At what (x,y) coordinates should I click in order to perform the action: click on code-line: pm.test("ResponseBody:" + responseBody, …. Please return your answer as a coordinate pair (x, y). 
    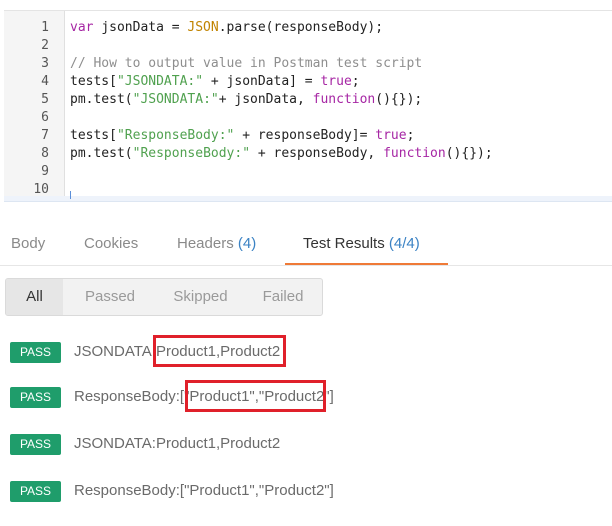
    Looking at the image, I should click on (281, 154).